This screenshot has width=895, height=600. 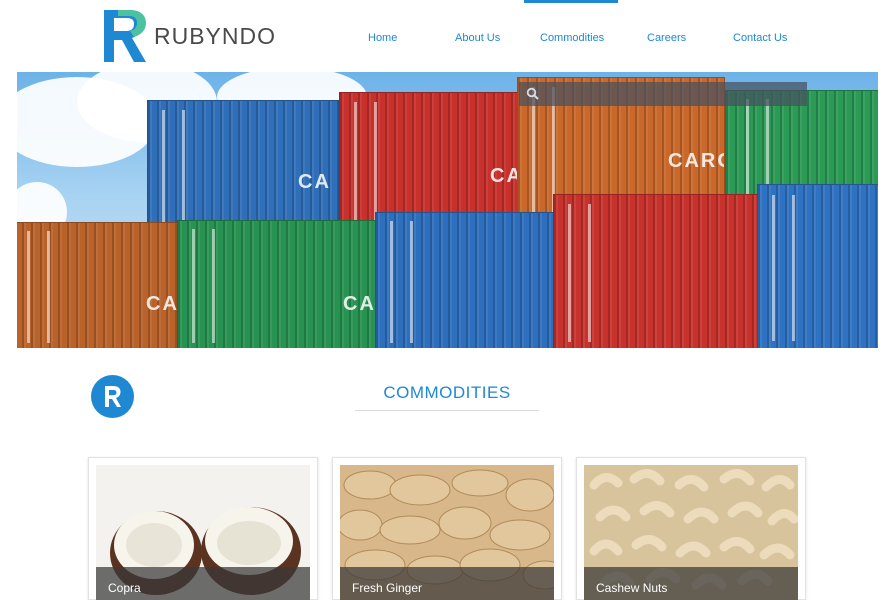 I want to click on commodity-card-cashew-nuts: Cashew Nuts, so click(x=691, y=528).